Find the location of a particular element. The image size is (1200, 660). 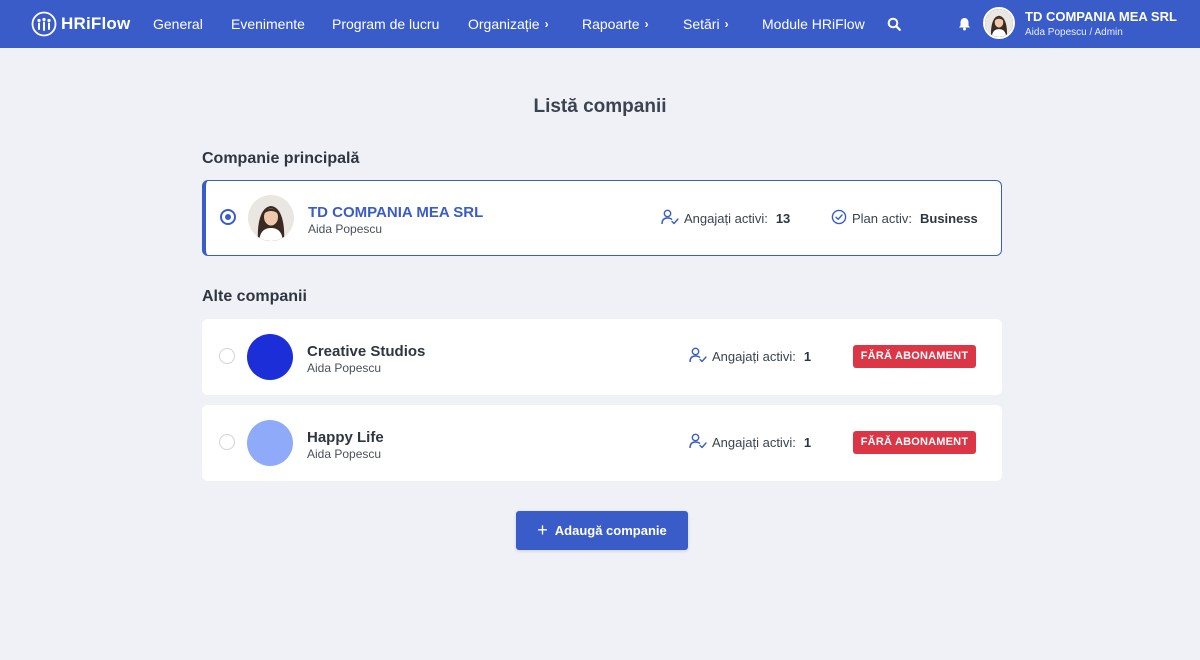

nav-module-hriflow: Module HRiFlow is located at coordinates (813, 24).